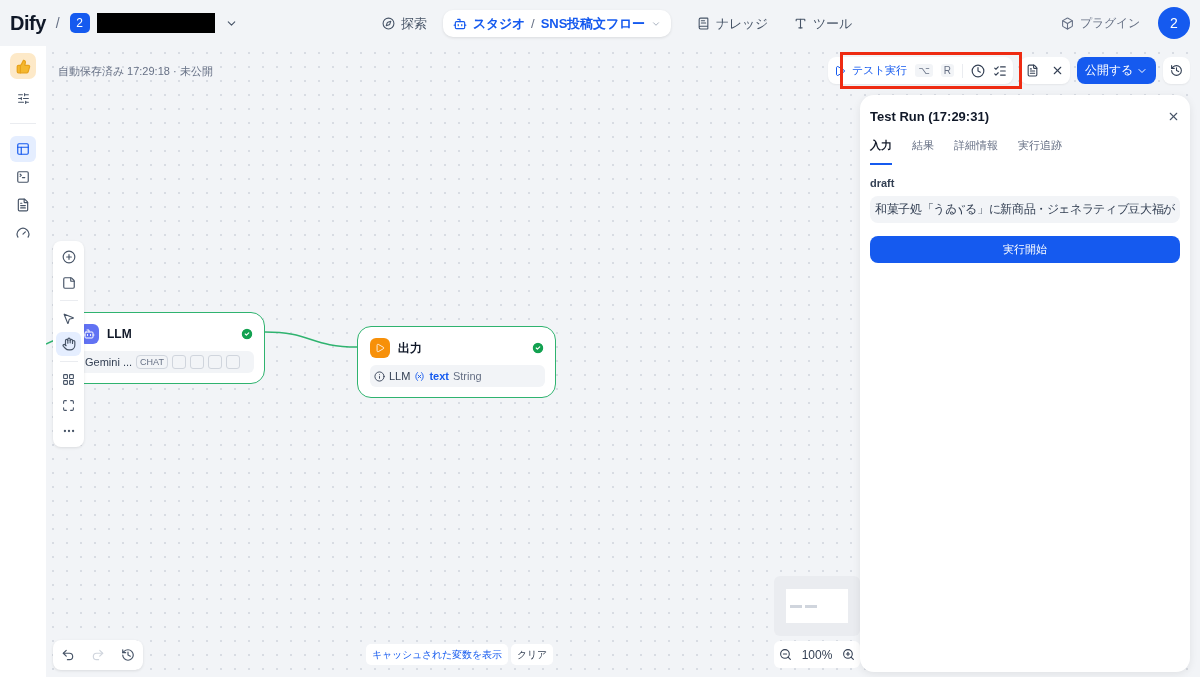 The height and width of the screenshot is (677, 1200). I want to click on nav-tab: ナレッジ, so click(733, 23).